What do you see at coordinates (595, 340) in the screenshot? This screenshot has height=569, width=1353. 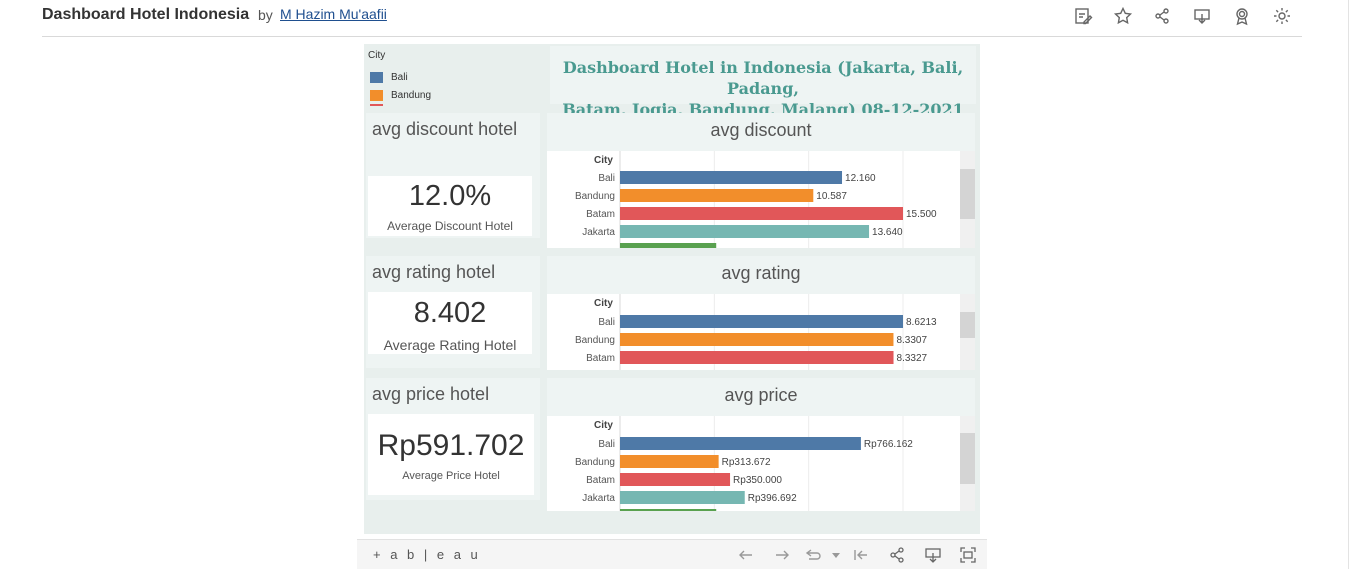 I see `category-label: Bandung` at bounding box center [595, 340].